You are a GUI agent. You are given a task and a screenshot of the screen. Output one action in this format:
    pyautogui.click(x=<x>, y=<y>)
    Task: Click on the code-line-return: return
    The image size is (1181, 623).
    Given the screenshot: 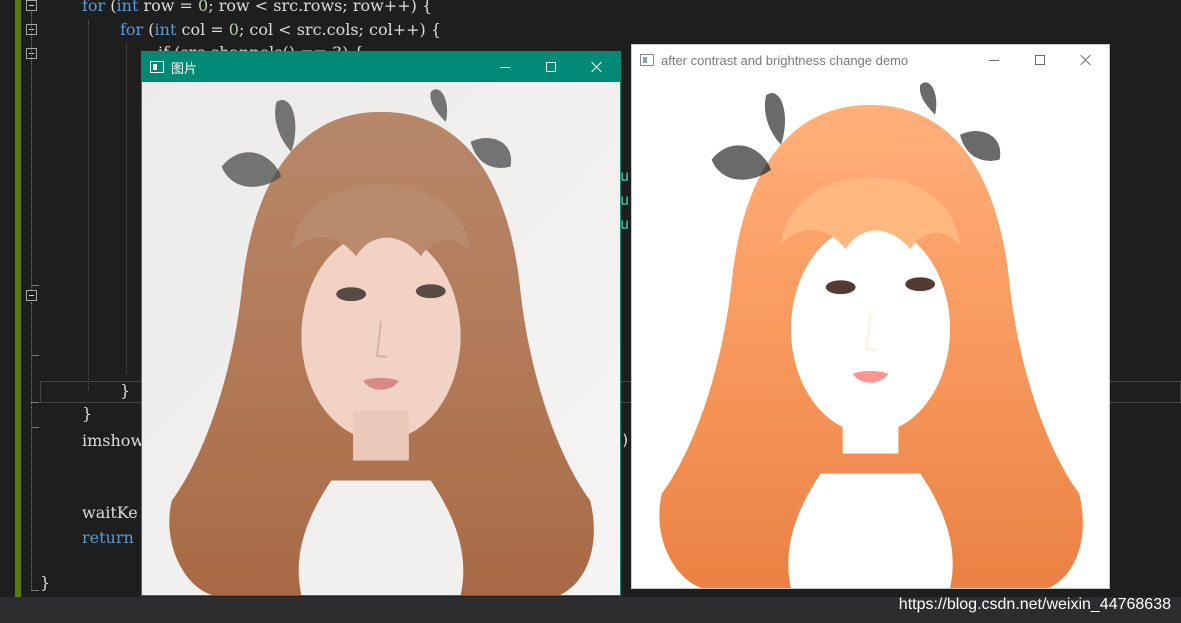 What is the action you would take?
    pyautogui.click(x=108, y=538)
    